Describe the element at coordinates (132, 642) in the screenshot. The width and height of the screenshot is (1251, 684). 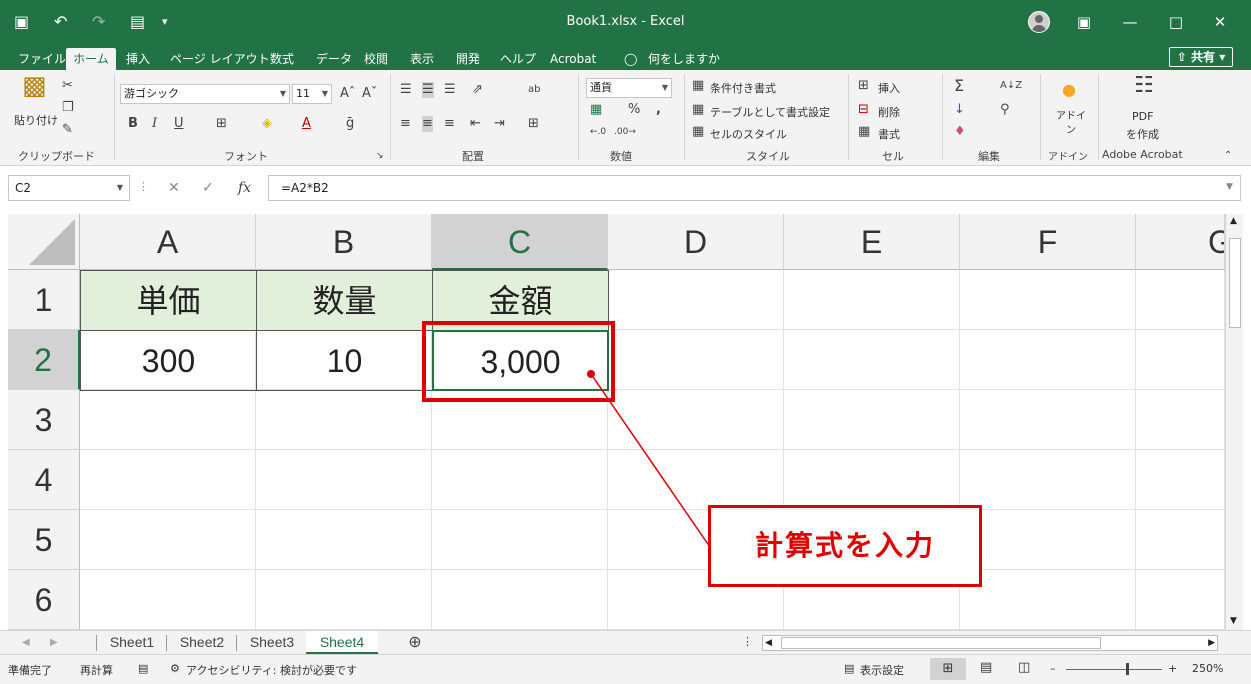
I see `sheet-tab-1: Sheet1` at that location.